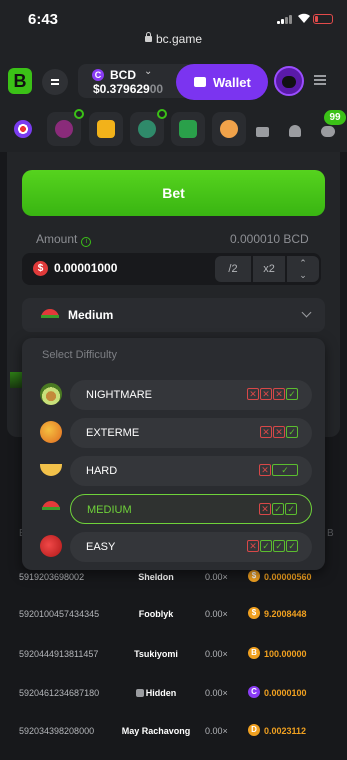 This screenshot has height=760, width=347. What do you see at coordinates (303, 263) in the screenshot?
I see `chevron-up-icon: ⌃` at bounding box center [303, 263].